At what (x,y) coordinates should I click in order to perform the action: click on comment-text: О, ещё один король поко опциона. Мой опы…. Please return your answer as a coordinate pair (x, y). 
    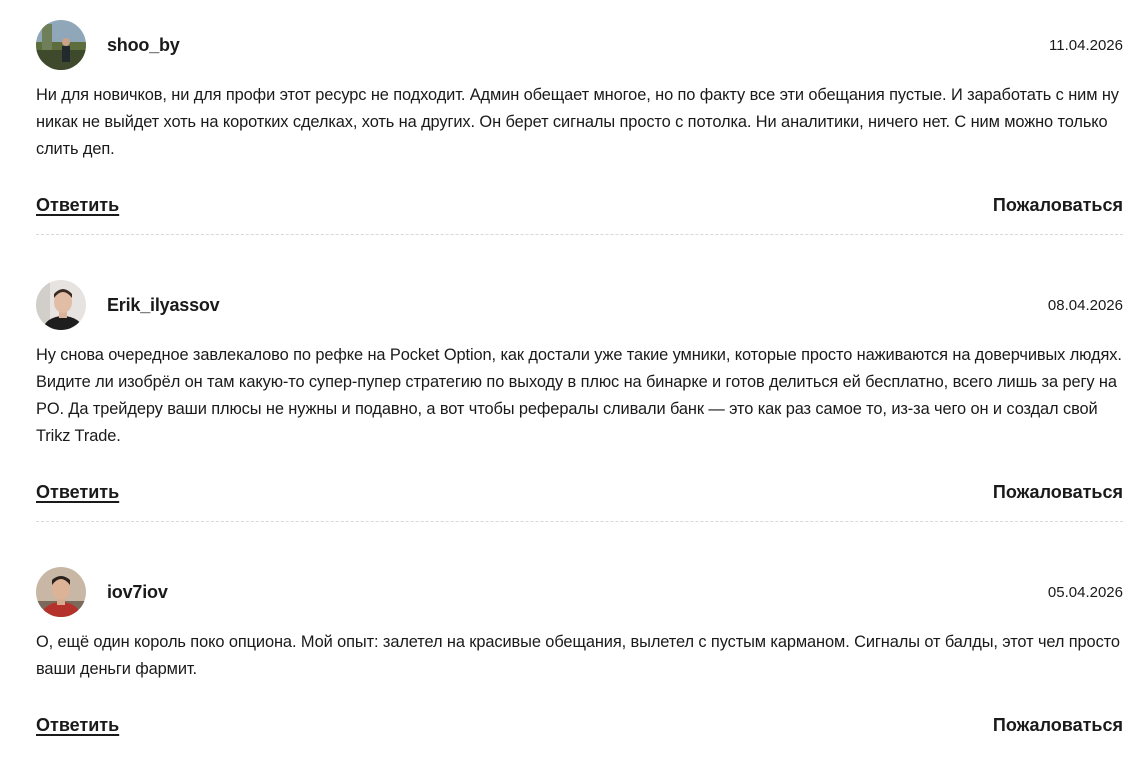
    Looking at the image, I should click on (578, 655).